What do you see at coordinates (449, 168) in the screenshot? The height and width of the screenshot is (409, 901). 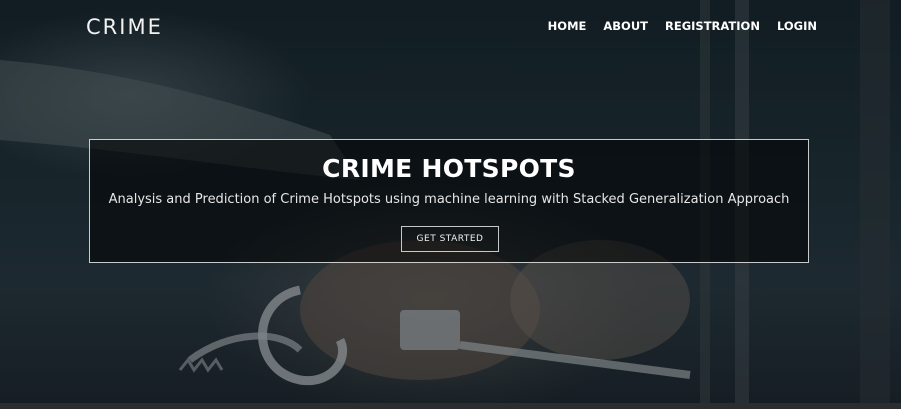 I see `hero-title: CRIME HOTSPOTS` at bounding box center [449, 168].